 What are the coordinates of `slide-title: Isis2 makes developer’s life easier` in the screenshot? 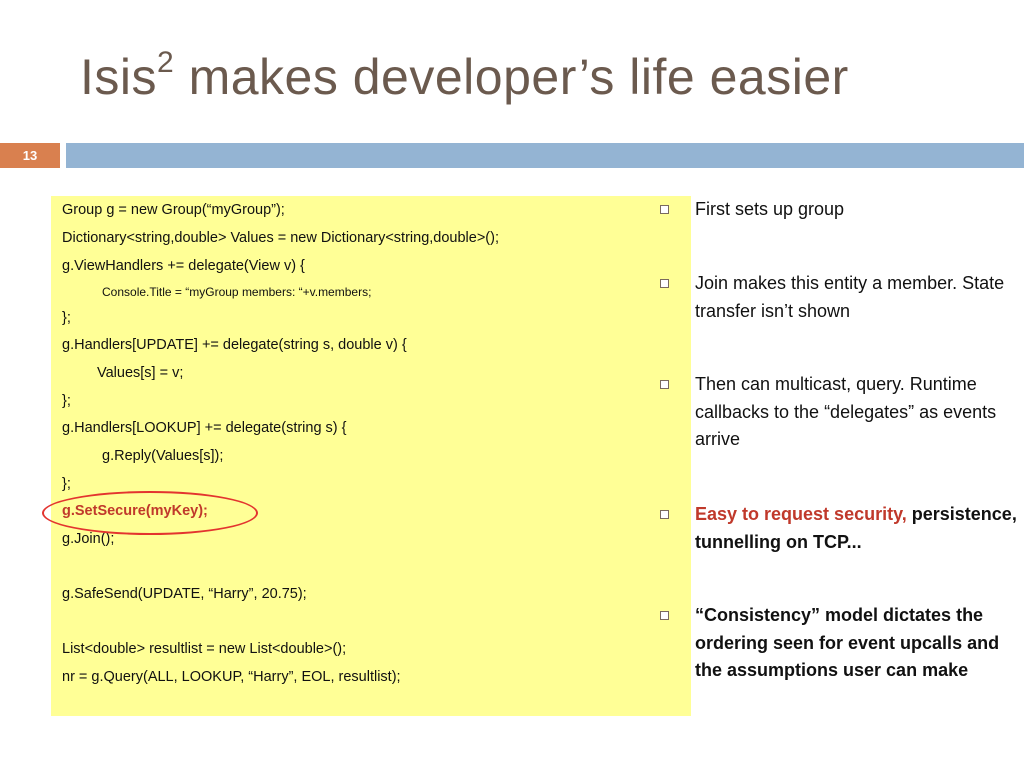 It's located at (464, 76).